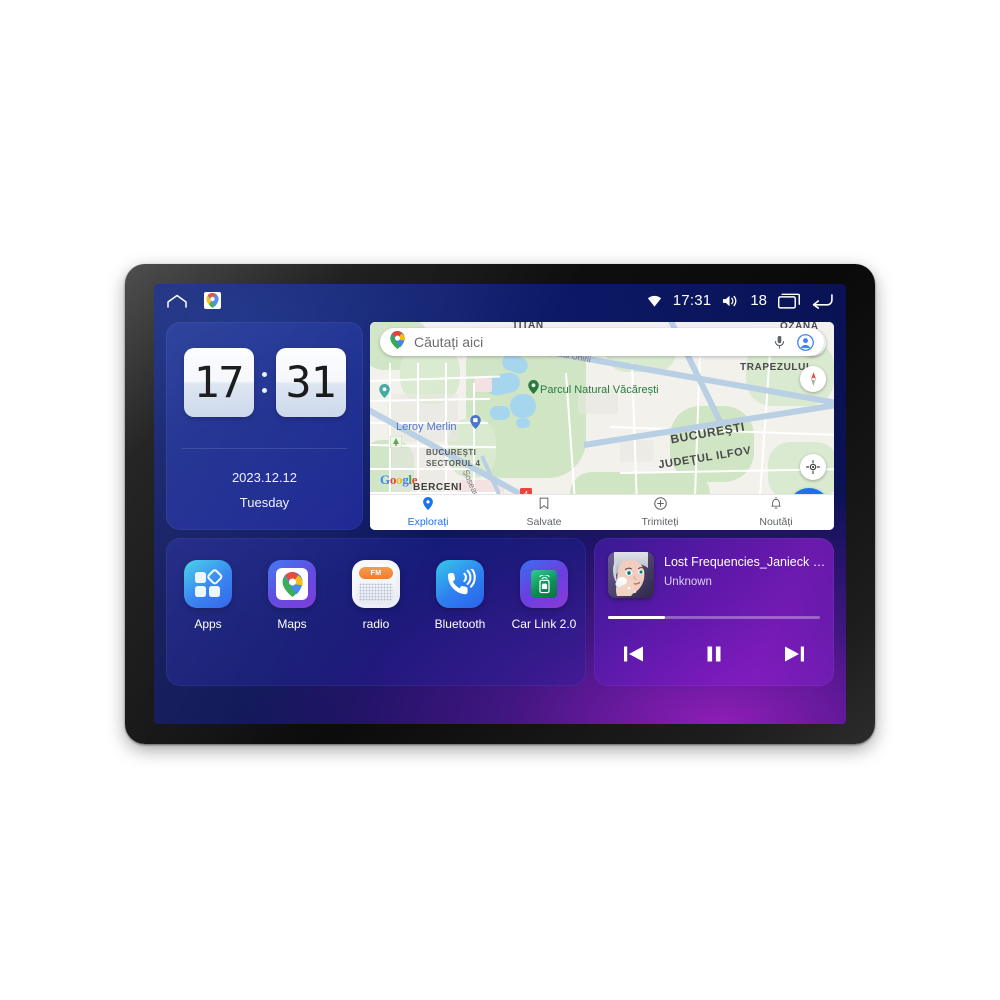 Image resolution: width=1000 pixels, height=1000 pixels. Describe the element at coordinates (310, 382) in the screenshot. I see `clock-minutes: 31` at that location.